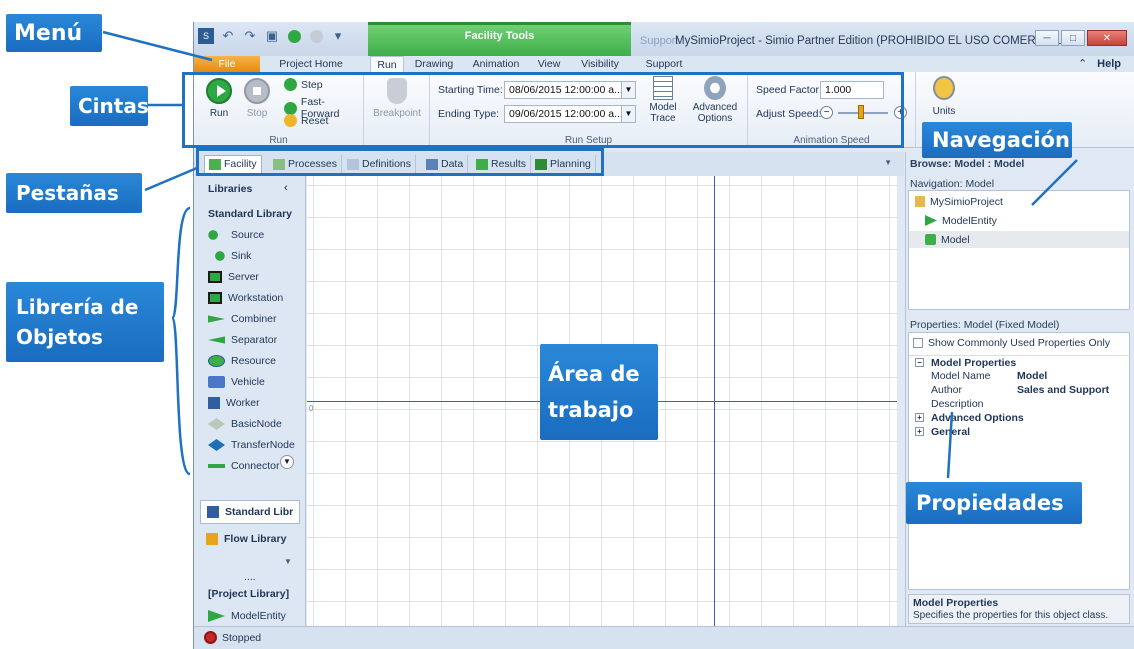  I want to click on library-item-basicnode: BasicNode, so click(245, 424).